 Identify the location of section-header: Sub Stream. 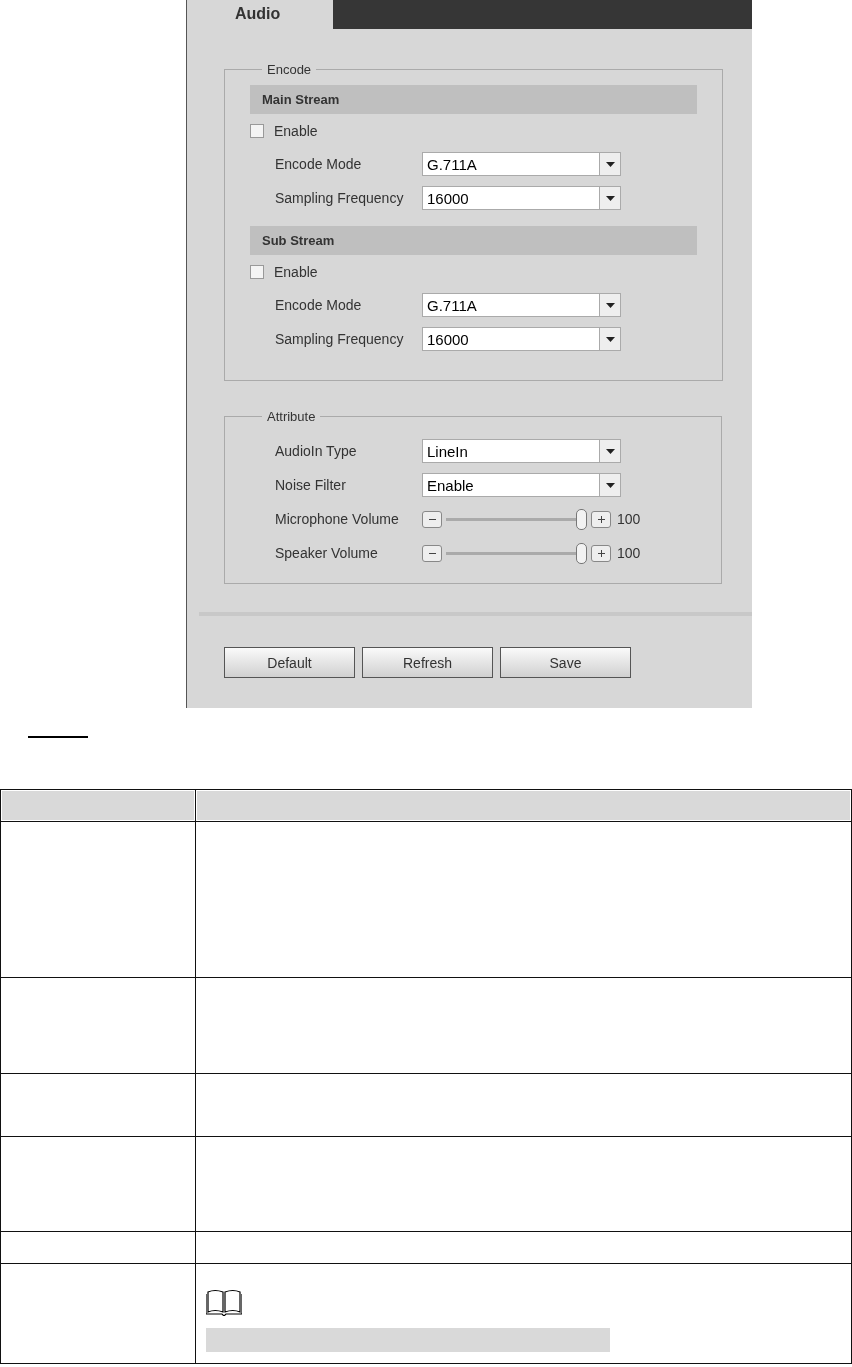
(473, 240).